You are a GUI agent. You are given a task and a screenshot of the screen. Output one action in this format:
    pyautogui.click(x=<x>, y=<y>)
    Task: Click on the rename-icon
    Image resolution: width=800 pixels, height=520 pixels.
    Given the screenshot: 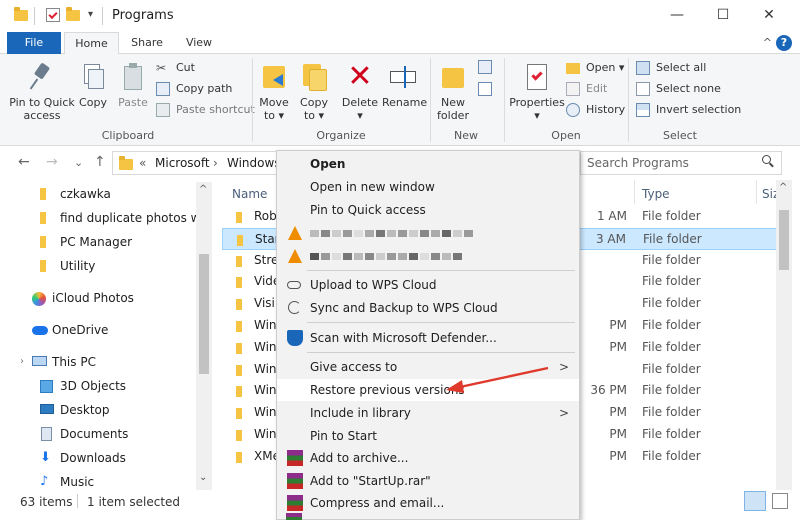 What is the action you would take?
    pyautogui.click(x=403, y=77)
    